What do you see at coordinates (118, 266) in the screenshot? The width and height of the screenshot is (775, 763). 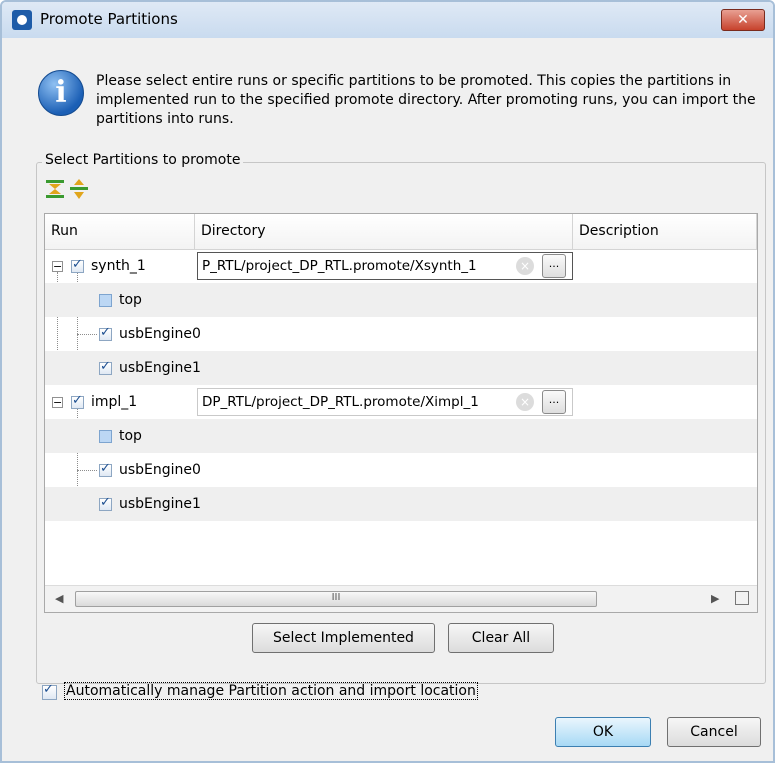 I see `run-label: synth_1` at bounding box center [118, 266].